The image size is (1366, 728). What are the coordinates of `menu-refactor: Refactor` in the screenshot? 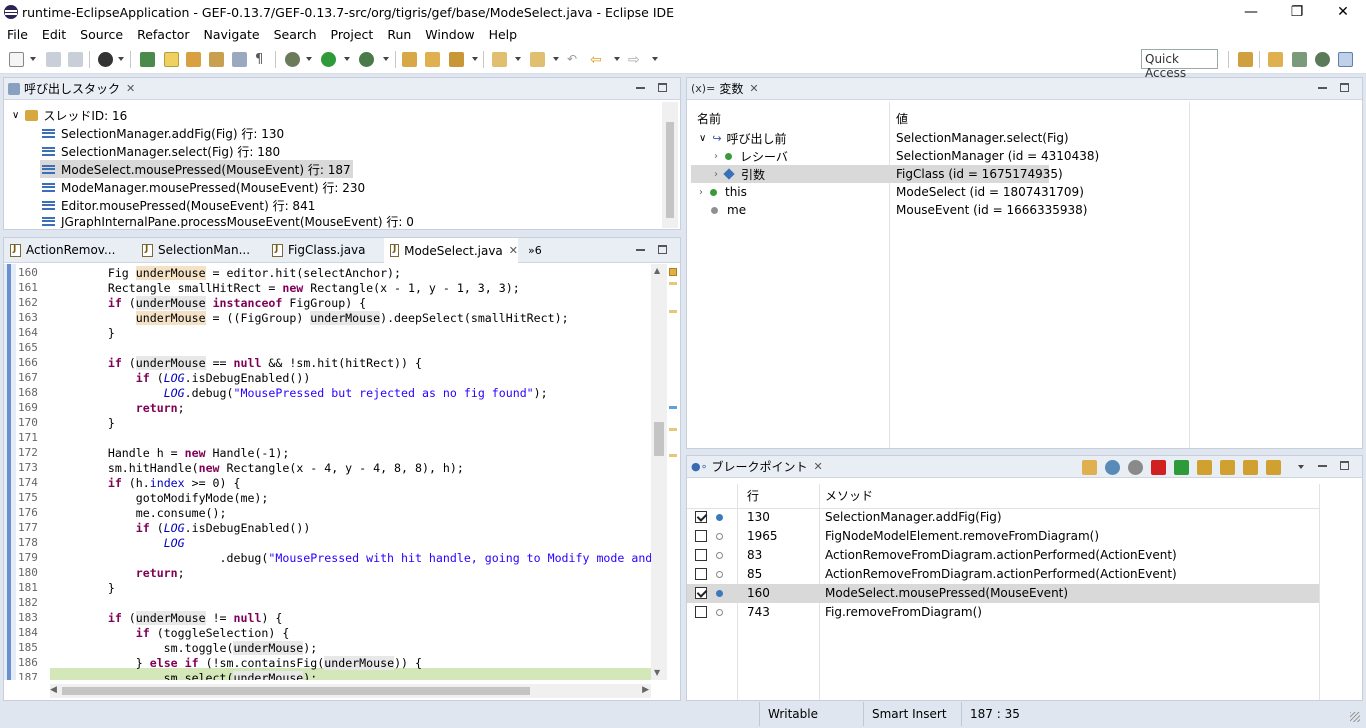 It's located at (163, 34).